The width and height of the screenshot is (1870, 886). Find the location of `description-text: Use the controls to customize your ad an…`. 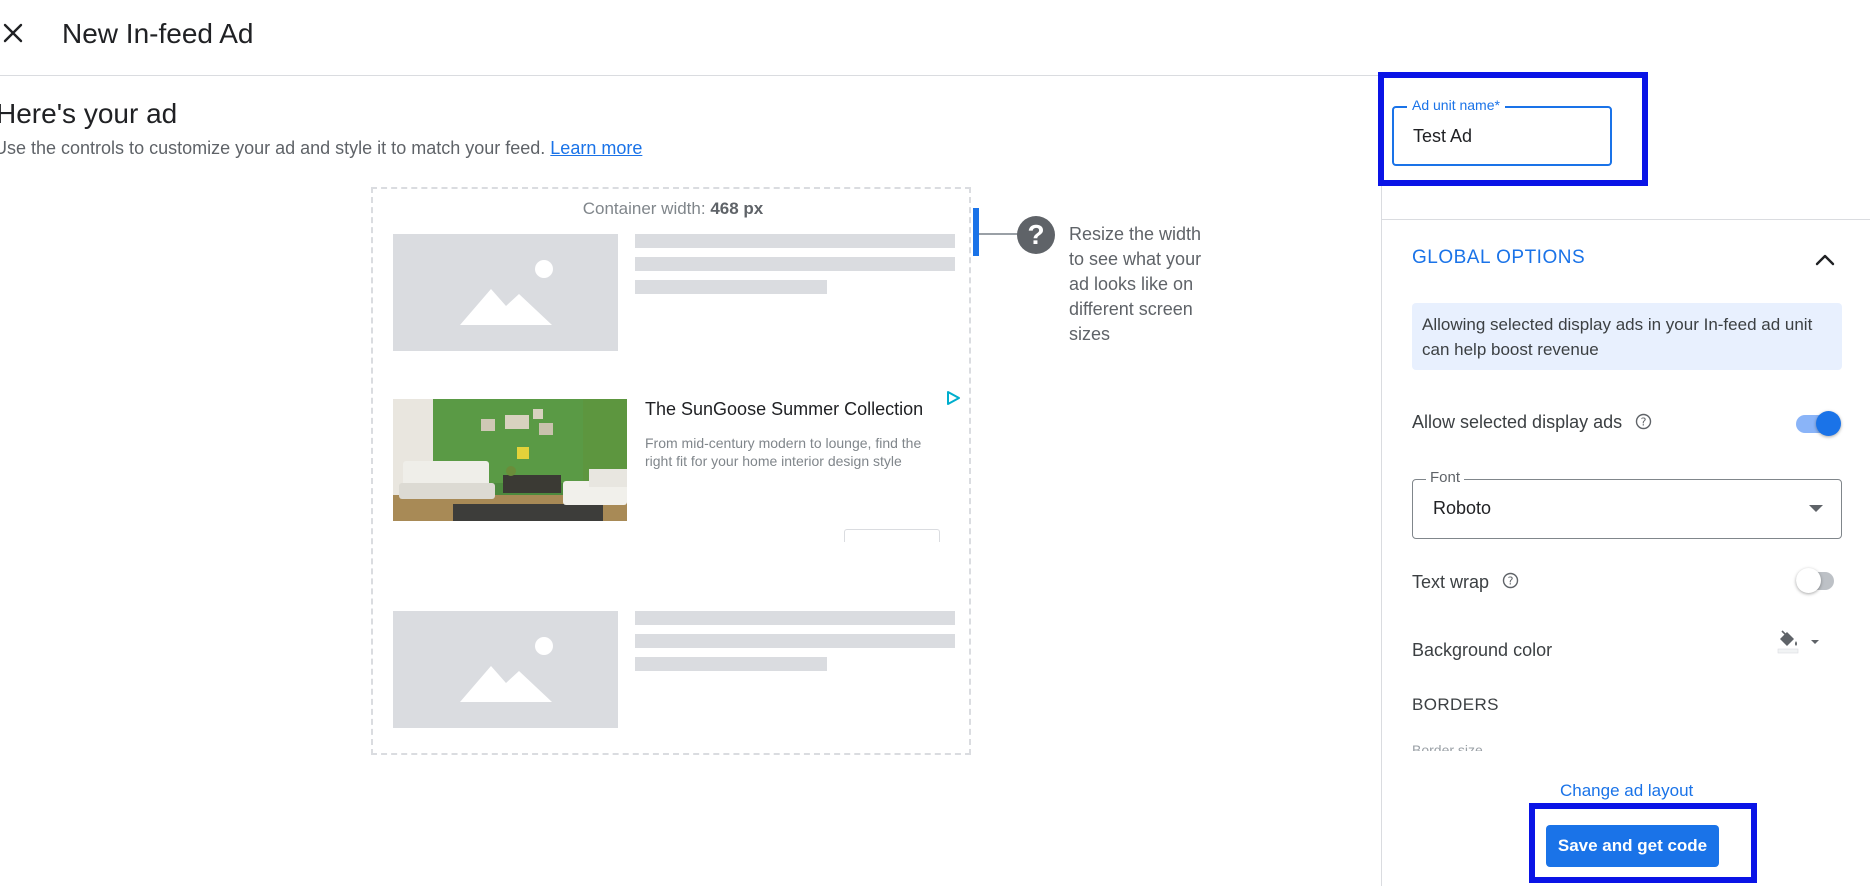

description-text: Use the controls to customize your ad an… is located at coordinates (273, 148).